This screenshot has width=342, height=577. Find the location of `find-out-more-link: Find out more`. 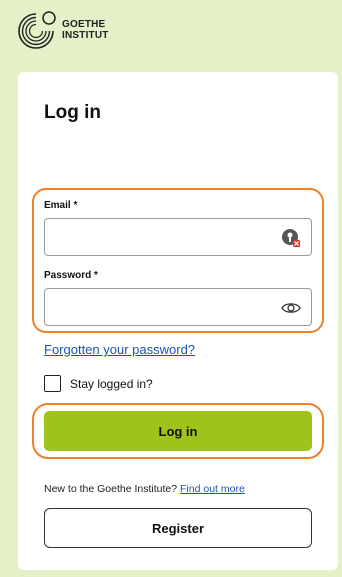

find-out-more-link: Find out more is located at coordinates (212, 489).